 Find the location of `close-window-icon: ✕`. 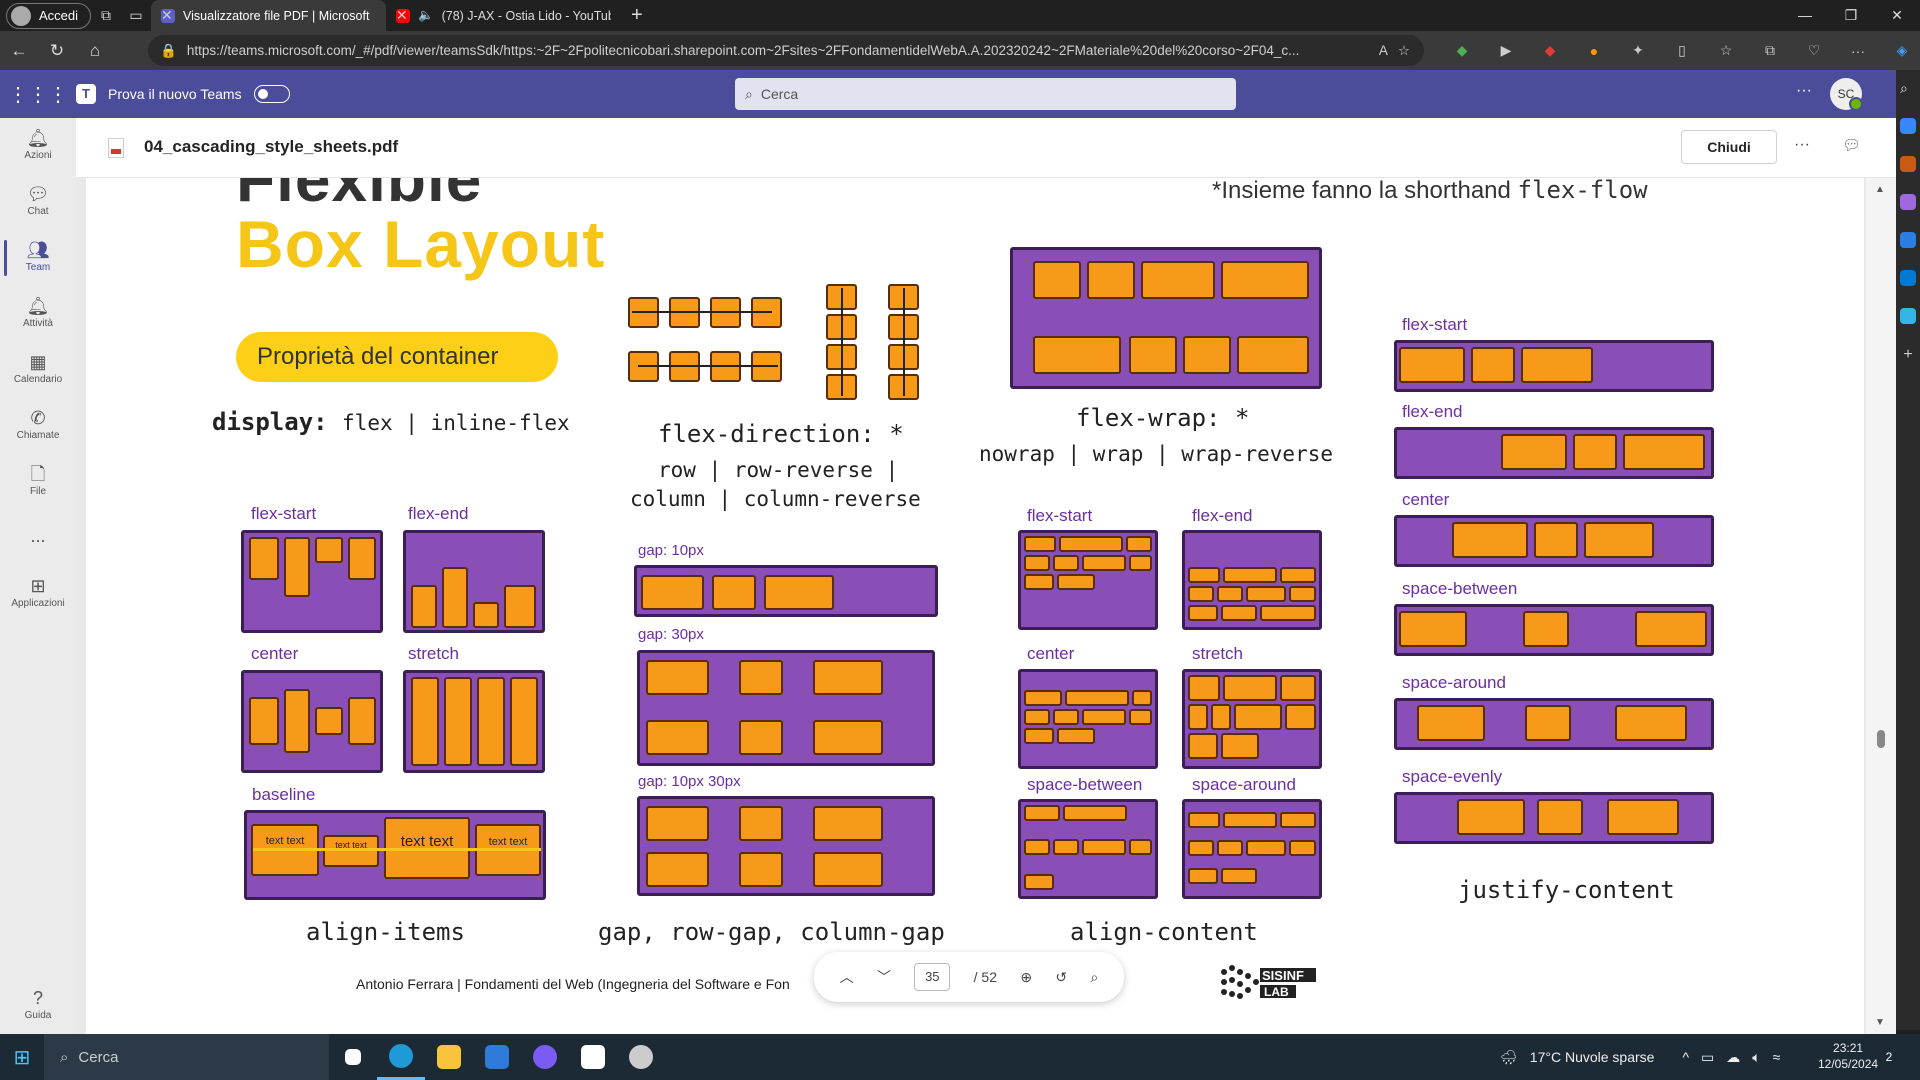

close-window-icon: ✕ is located at coordinates (1897, 15).